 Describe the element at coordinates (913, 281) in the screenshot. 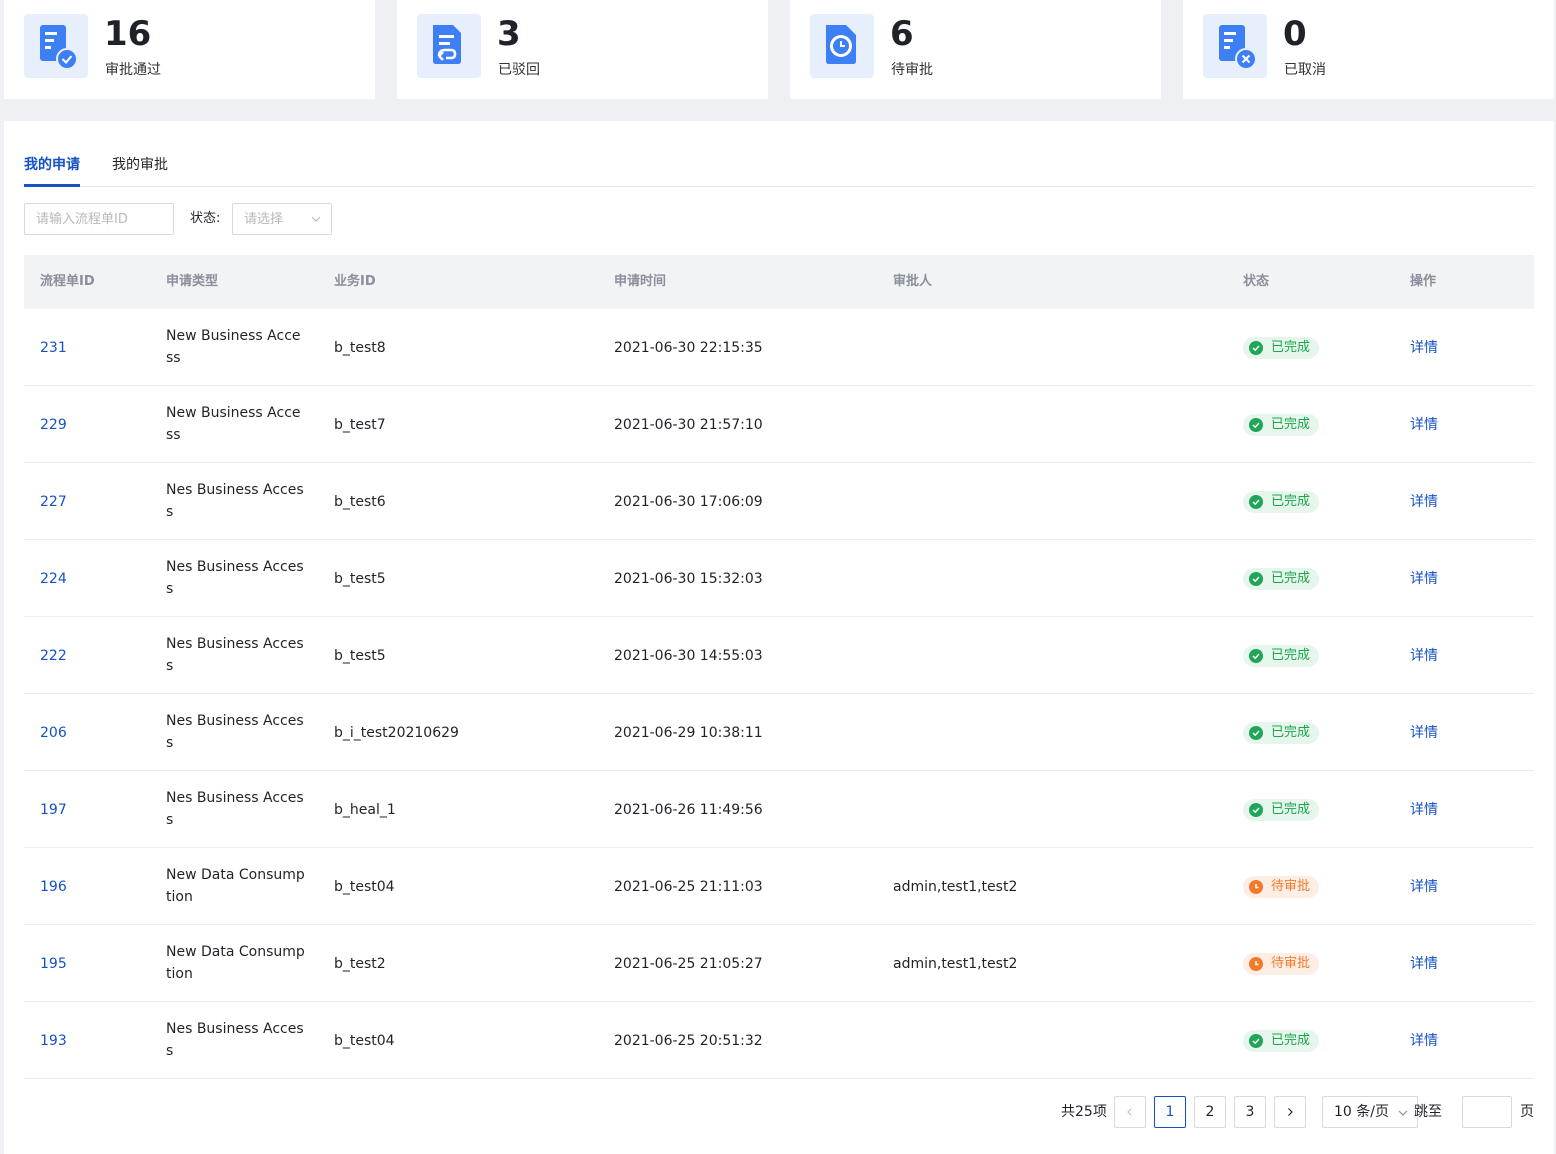

I see `col-approver: 审批人` at that location.